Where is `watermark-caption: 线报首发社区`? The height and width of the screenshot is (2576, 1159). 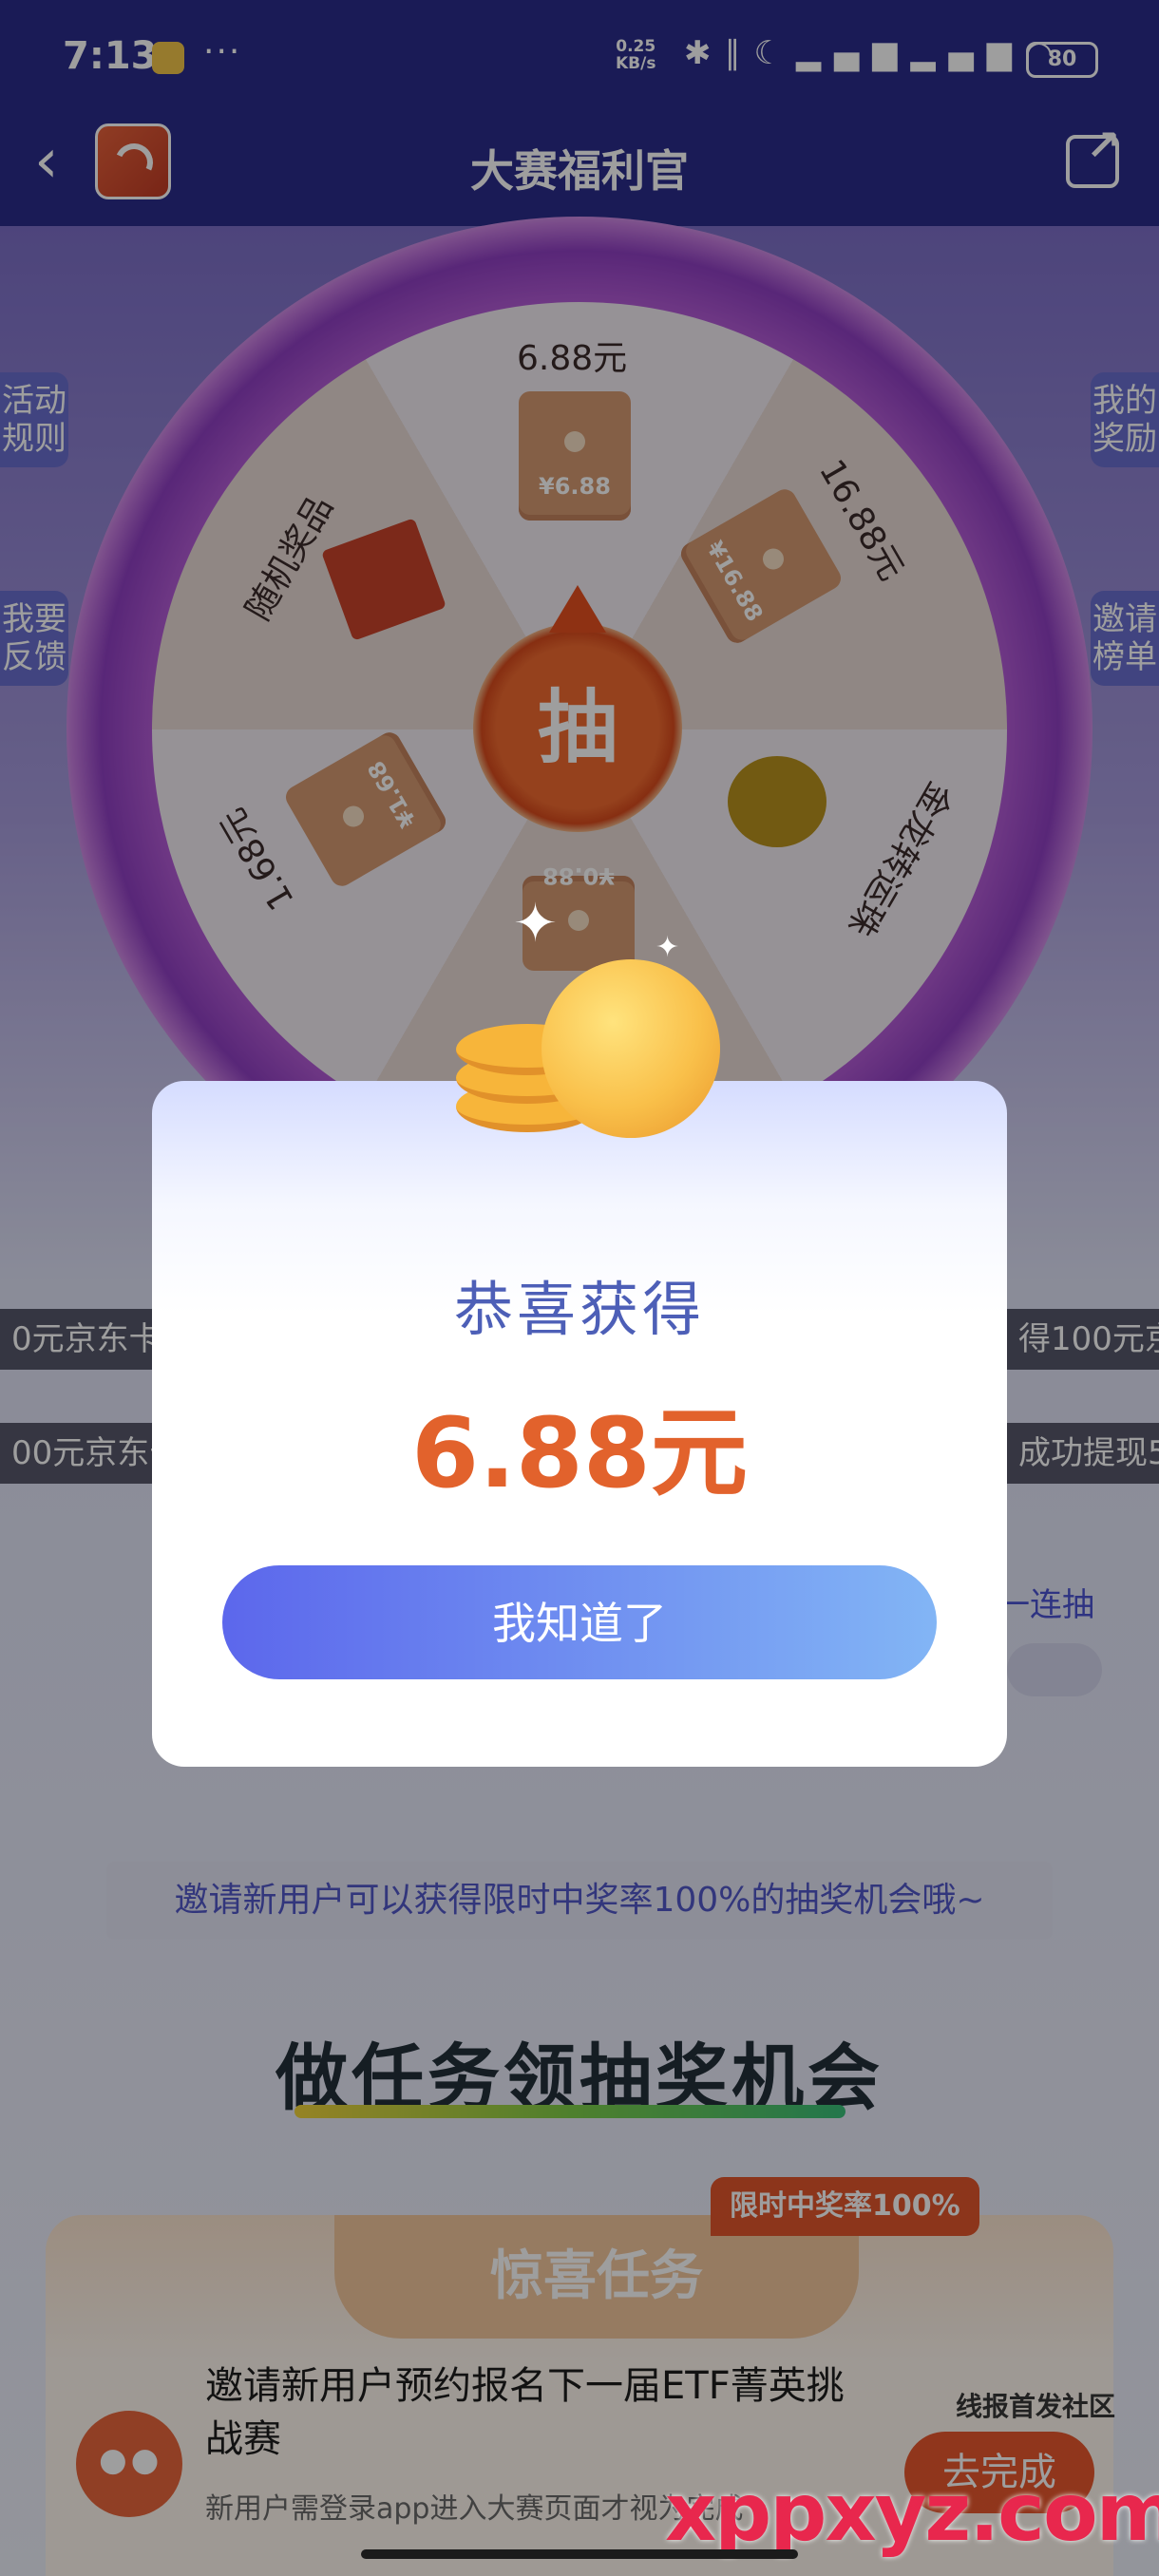
watermark-caption: 线报首发社区 is located at coordinates (1036, 2406).